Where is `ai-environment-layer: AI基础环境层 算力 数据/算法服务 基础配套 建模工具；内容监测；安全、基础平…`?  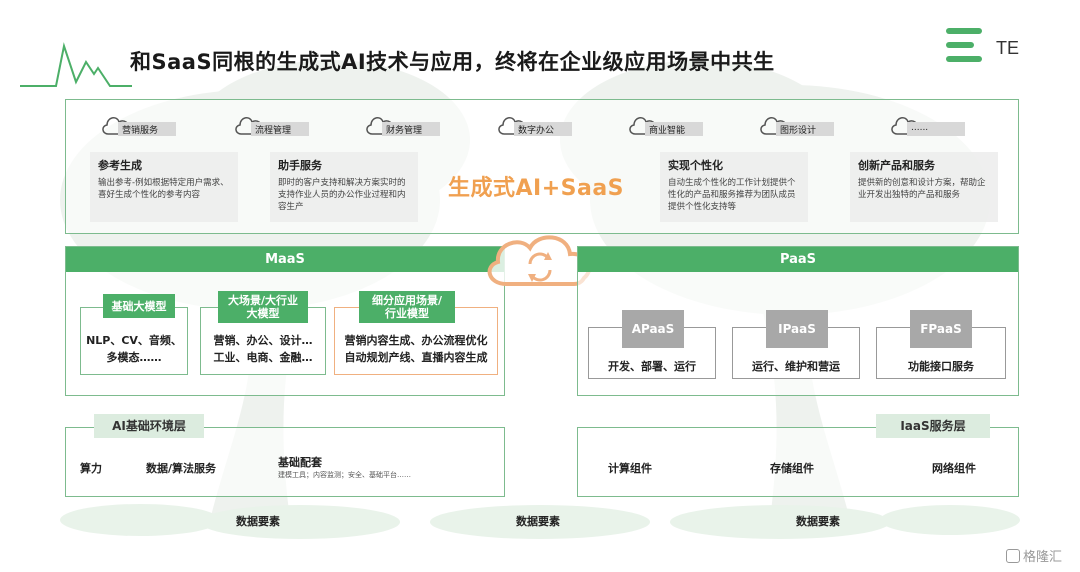 ai-environment-layer: AI基础环境层 算力 数据/算法服务 基础配套 建模工具；内容监测；安全、基础平… is located at coordinates (285, 455).